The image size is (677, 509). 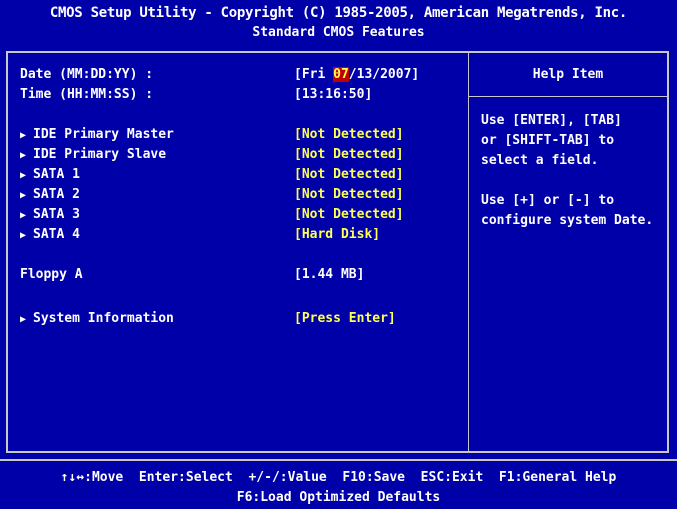 I want to click on footer-divider, so click(x=338, y=460).